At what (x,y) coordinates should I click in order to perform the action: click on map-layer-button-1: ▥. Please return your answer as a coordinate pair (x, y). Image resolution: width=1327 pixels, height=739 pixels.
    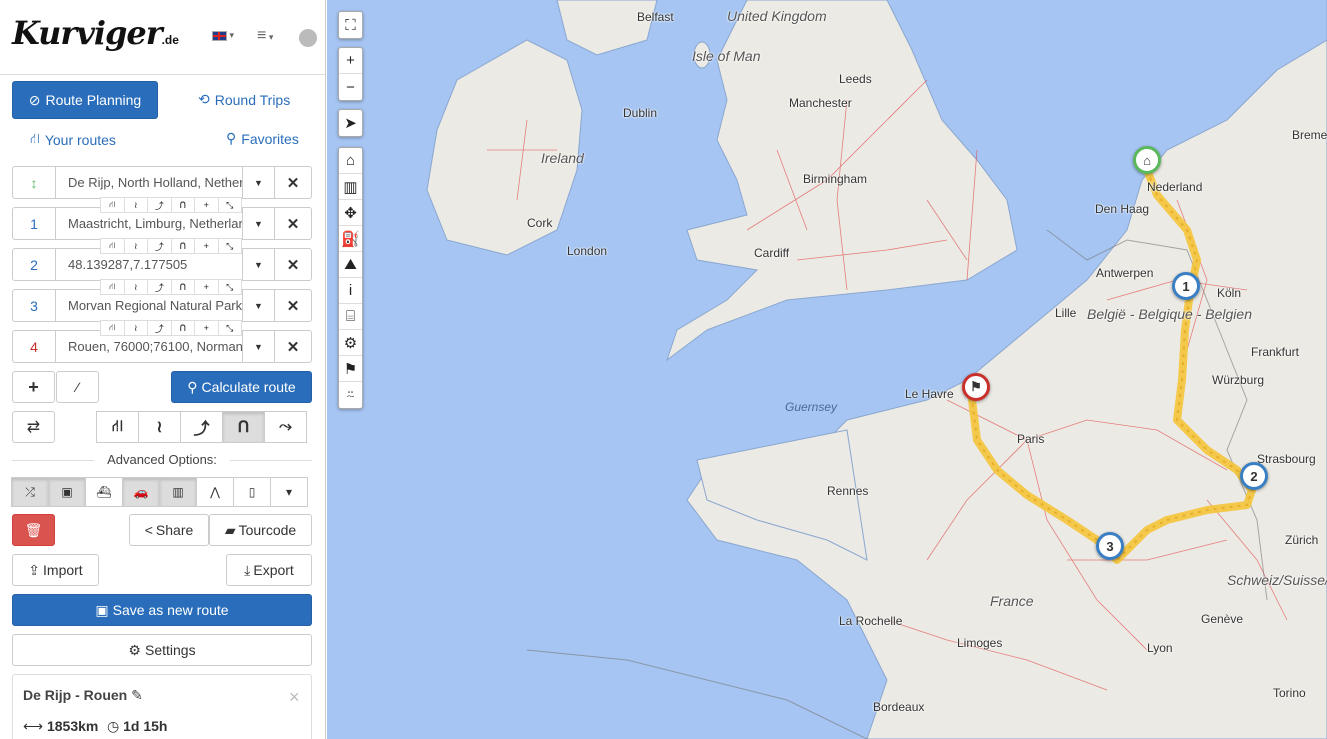
    Looking at the image, I should click on (350, 187).